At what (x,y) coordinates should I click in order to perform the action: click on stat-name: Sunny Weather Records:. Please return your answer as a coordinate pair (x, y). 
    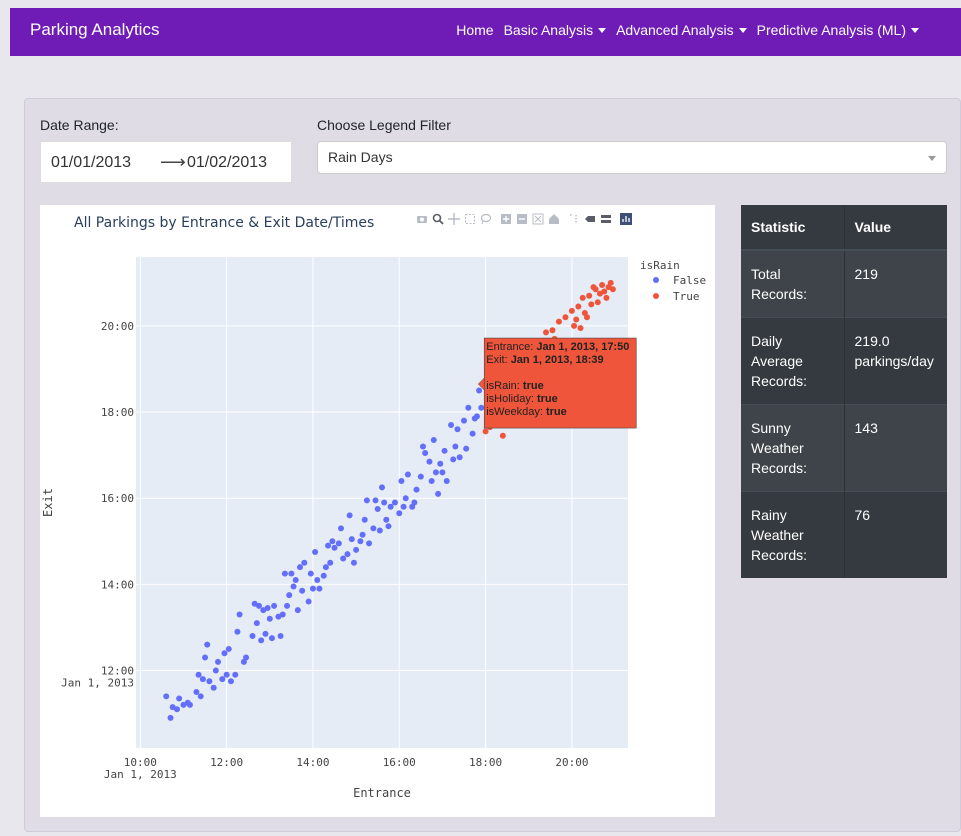
    Looking at the image, I should click on (792, 448).